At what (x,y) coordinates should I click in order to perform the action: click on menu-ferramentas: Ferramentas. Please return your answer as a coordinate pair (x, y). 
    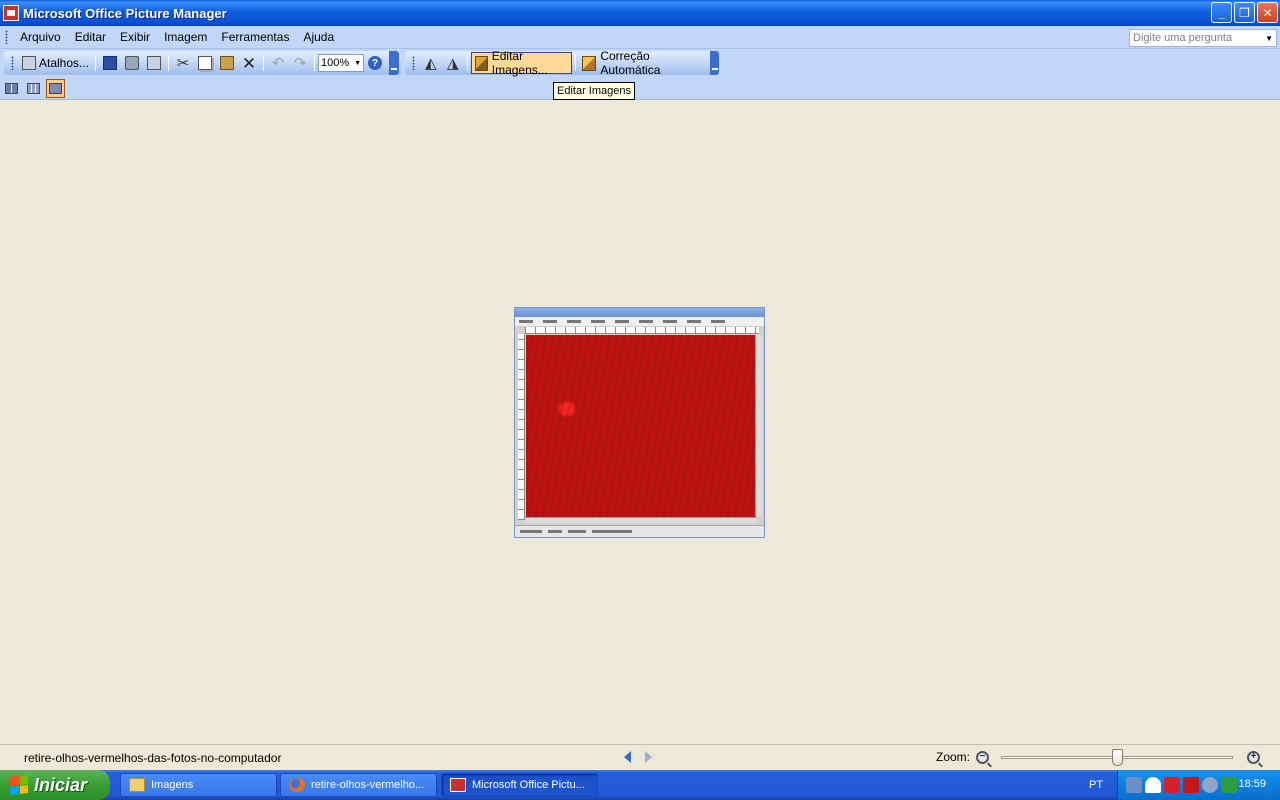
    Looking at the image, I should click on (255, 37).